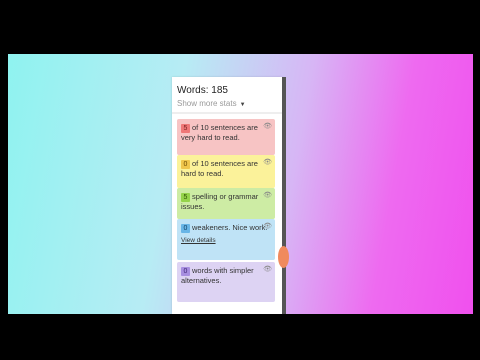 The image size is (480, 360). What do you see at coordinates (202, 90) in the screenshot?
I see `word-count: Words: 185` at bounding box center [202, 90].